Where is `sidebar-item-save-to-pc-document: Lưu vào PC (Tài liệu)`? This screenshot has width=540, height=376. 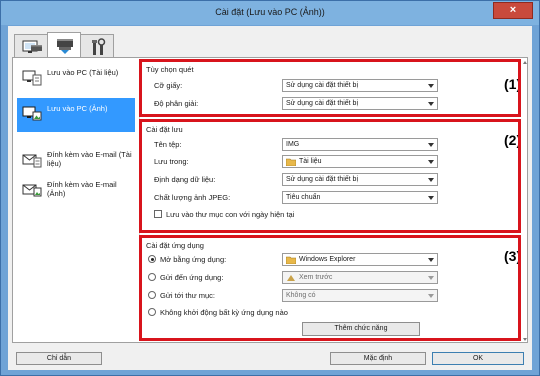 sidebar-item-save-to-pc-document: Lưu vào PC (Tài liệu) is located at coordinates (76, 79).